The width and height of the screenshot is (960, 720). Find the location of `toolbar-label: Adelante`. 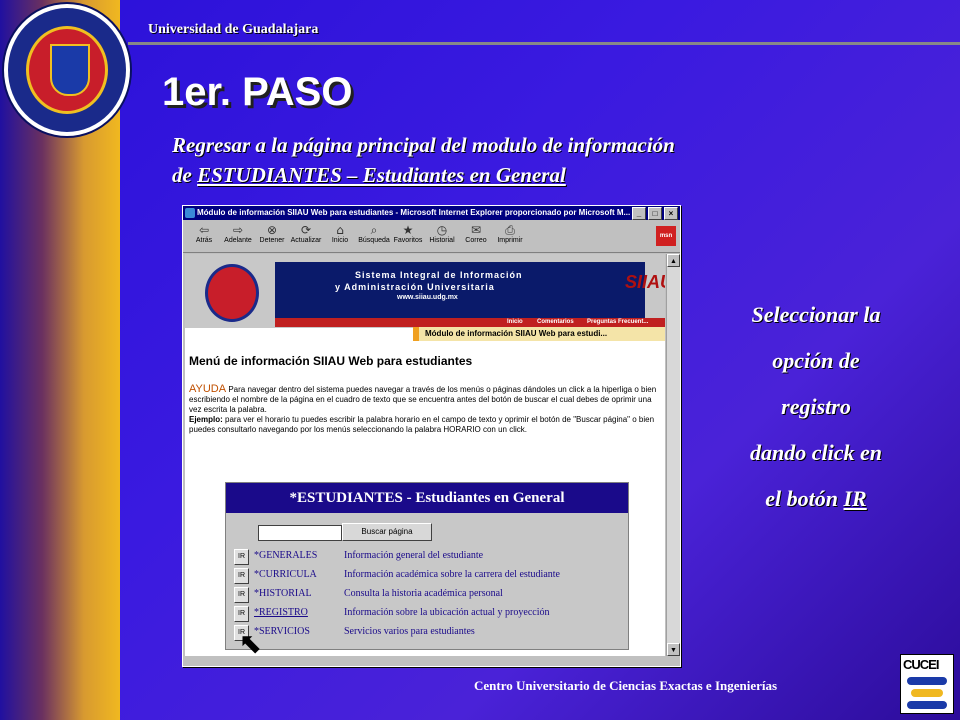

toolbar-label: Adelante is located at coordinates (238, 240).